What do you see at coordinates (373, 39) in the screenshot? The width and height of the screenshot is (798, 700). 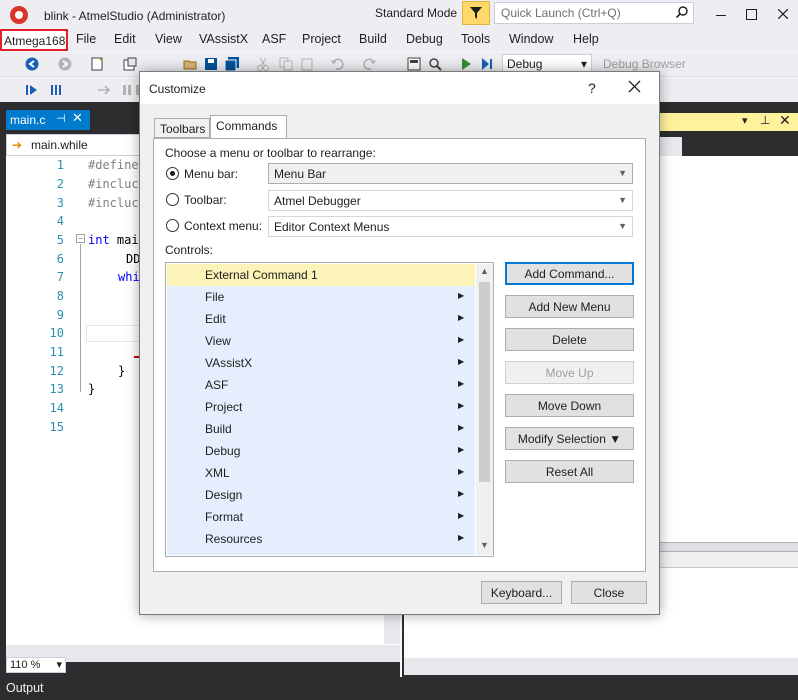 I see `menu-build: Build` at bounding box center [373, 39].